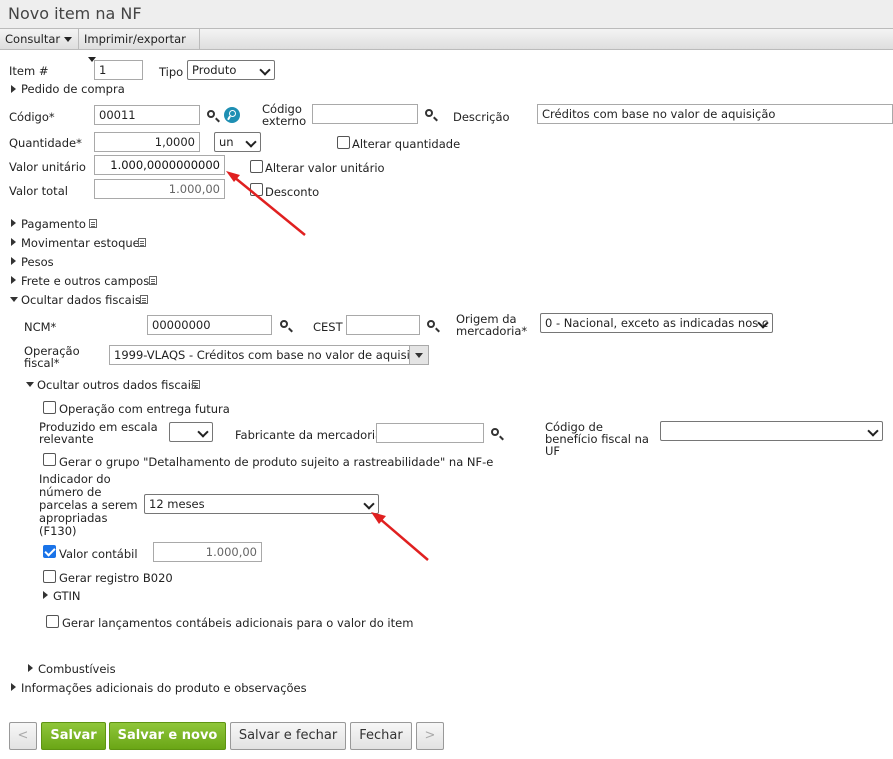 The width and height of the screenshot is (893, 759). I want to click on annotation-arrows, so click(327, 366).